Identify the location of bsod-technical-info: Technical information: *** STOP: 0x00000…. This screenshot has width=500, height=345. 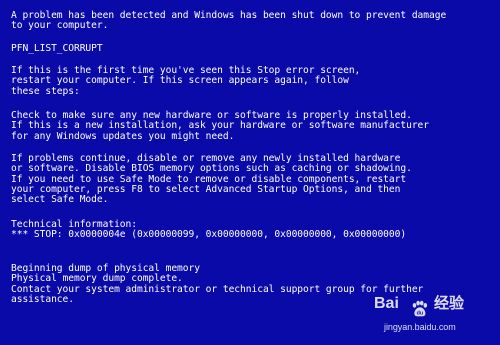
(209, 230).